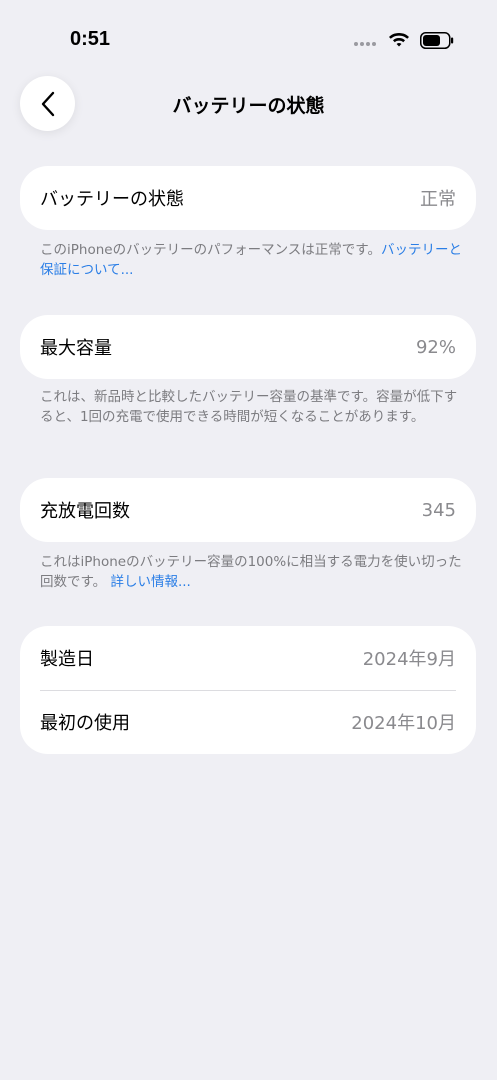 The height and width of the screenshot is (1080, 497). What do you see at coordinates (435, 347) in the screenshot?
I see `max-capacity-value: 92%` at bounding box center [435, 347].